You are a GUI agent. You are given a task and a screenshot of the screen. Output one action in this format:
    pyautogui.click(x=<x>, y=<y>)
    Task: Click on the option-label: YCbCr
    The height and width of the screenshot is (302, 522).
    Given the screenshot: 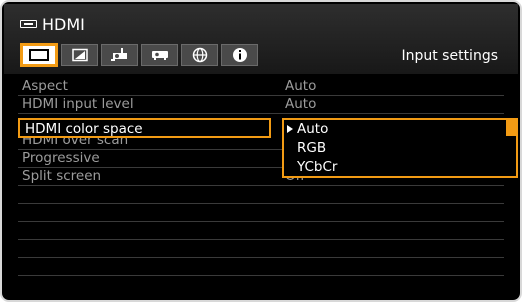 What is the action you would take?
    pyautogui.click(x=317, y=167)
    